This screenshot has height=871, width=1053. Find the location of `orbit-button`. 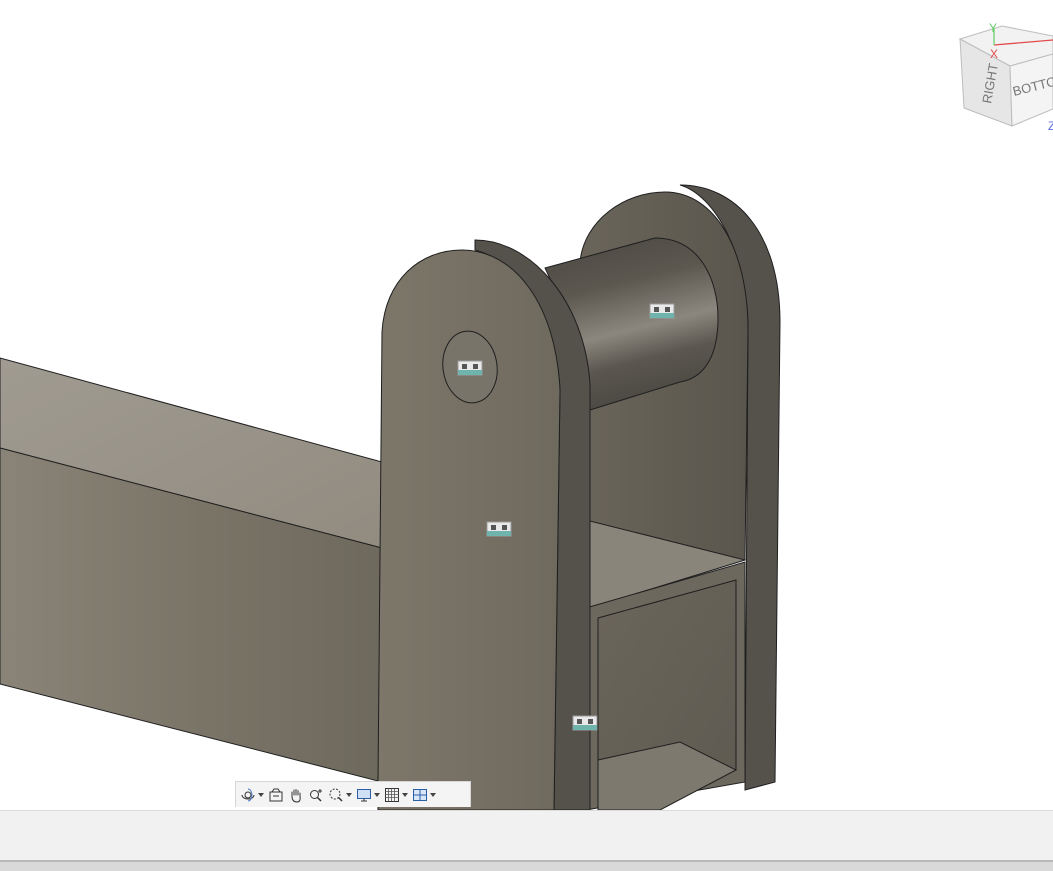

orbit-button is located at coordinates (252, 795).